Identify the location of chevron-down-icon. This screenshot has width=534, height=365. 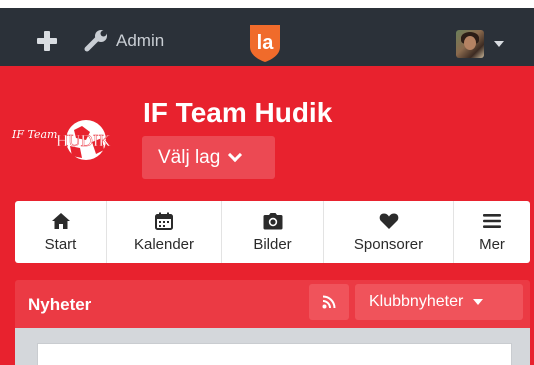
(235, 155).